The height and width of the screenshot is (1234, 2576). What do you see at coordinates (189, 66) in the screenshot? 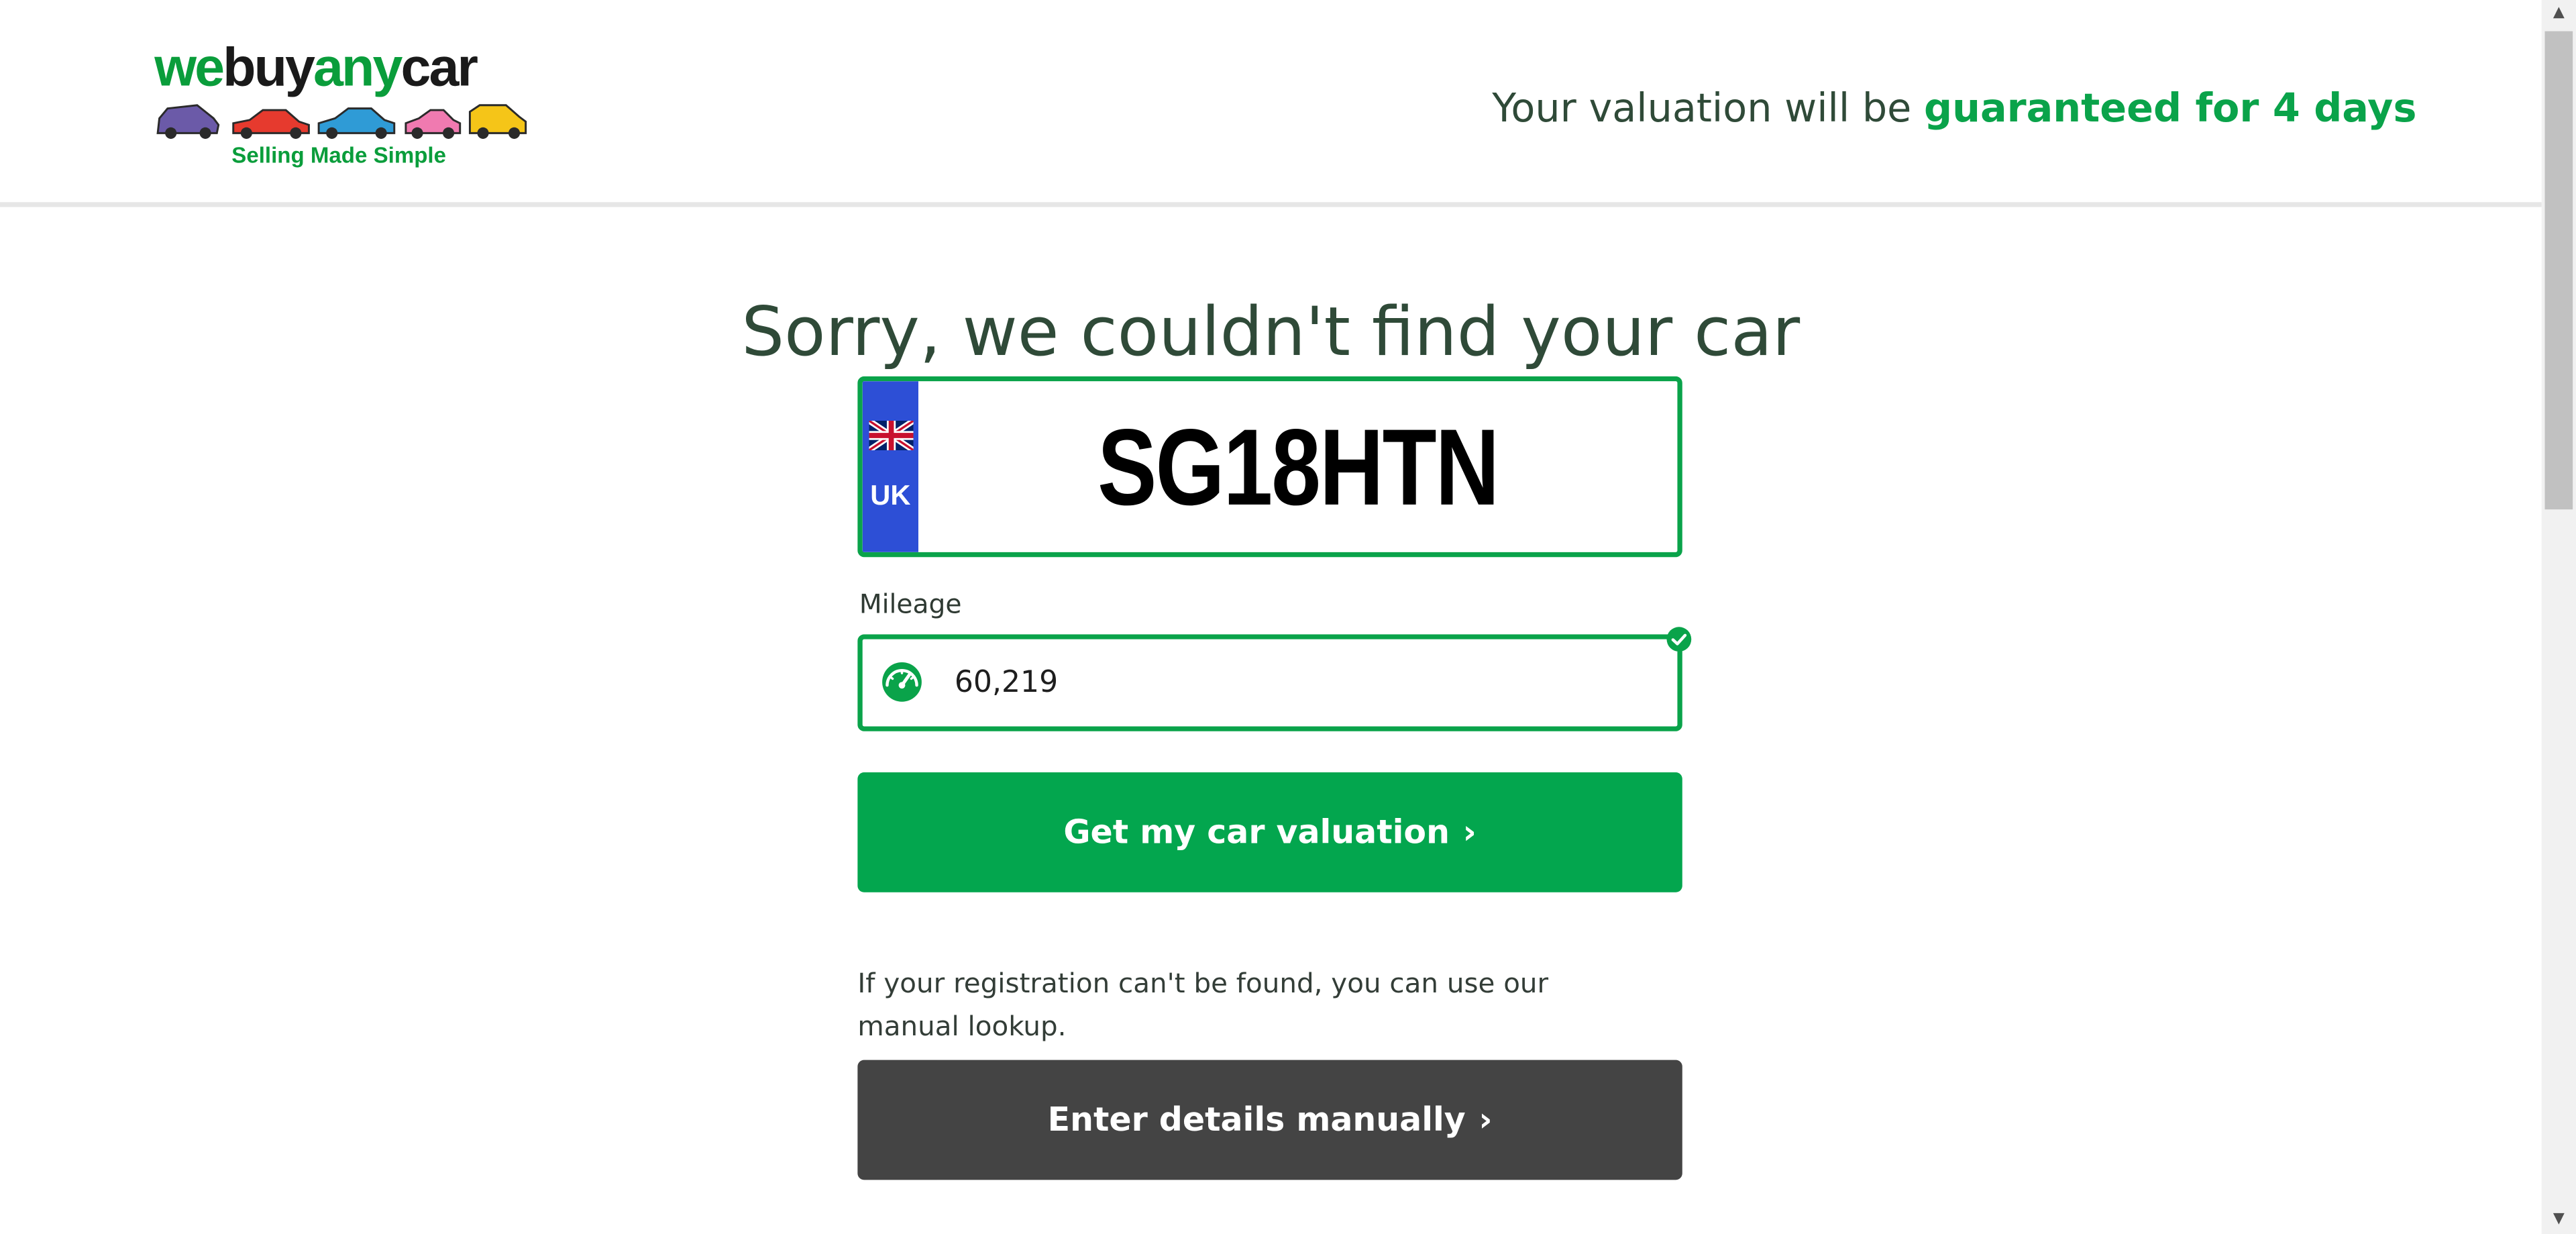
I see `logo-word-we: we` at bounding box center [189, 66].